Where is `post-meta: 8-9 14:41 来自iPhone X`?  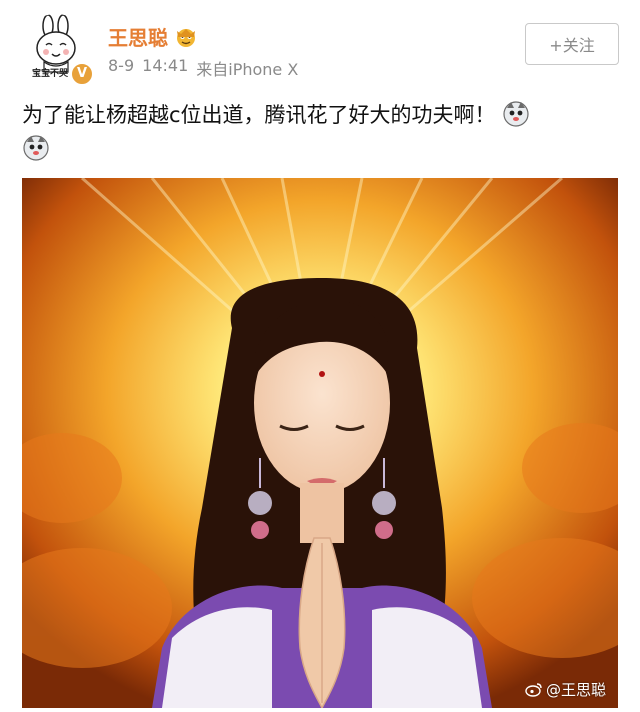
post-meta: 8-9 14:41 来自iPhone X is located at coordinates (203, 68).